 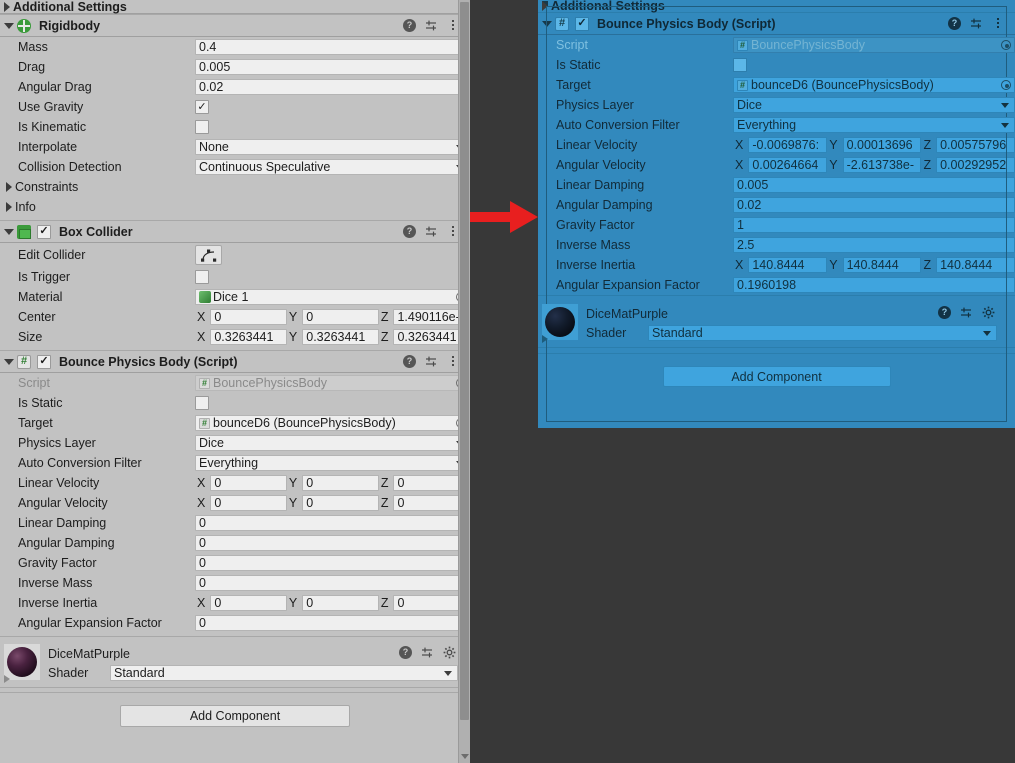 I want to click on component-title: Box Collider, so click(x=96, y=231).